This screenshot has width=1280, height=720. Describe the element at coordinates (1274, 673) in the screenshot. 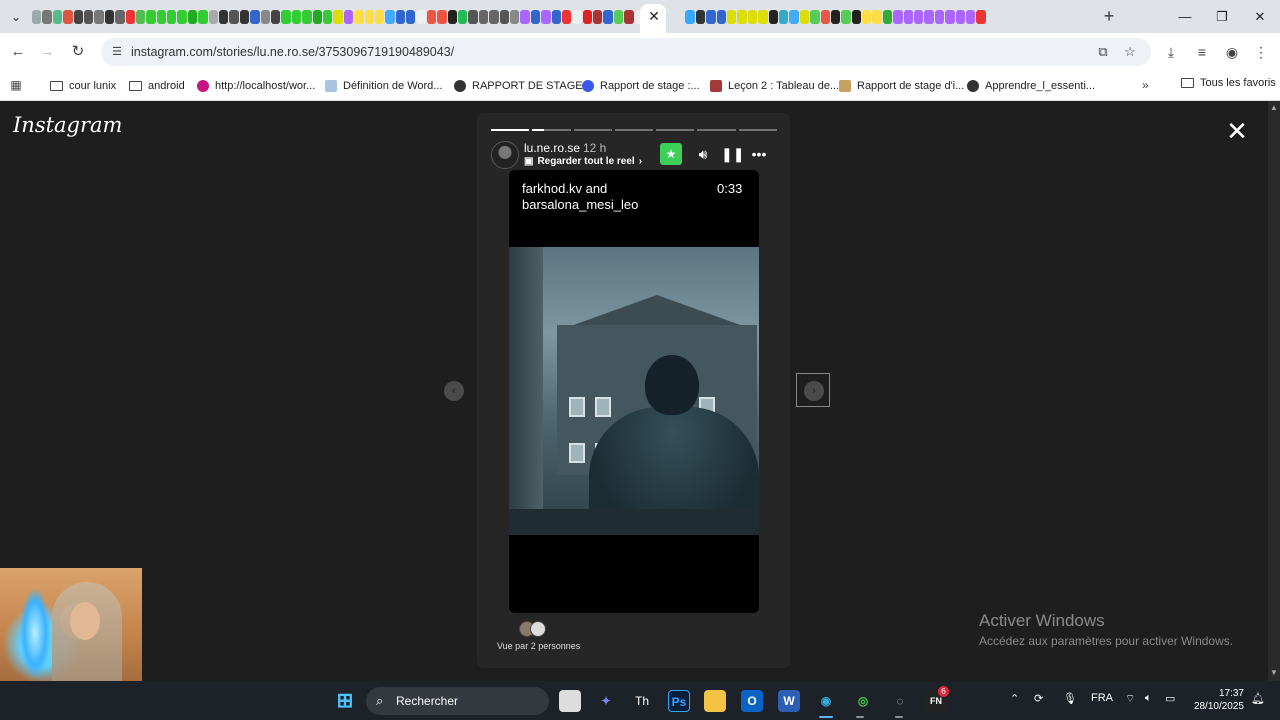

I see `scroll-down-icon: ▼` at that location.